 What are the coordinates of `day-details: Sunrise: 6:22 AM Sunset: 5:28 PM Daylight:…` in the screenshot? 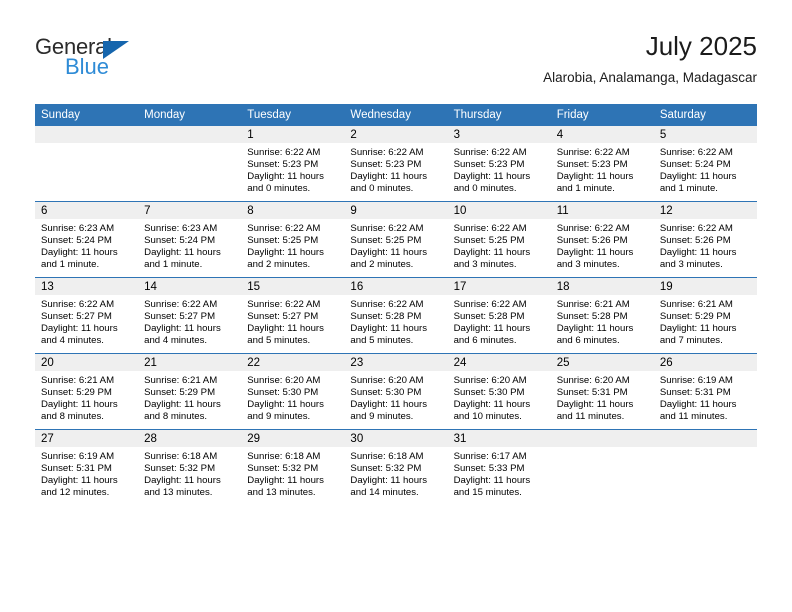 It's located at (499, 321).